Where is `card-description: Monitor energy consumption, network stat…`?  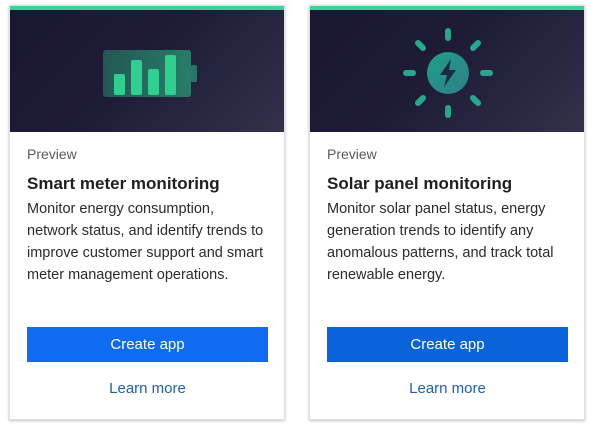
card-description: Monitor energy consumption, network stat… is located at coordinates (145, 242).